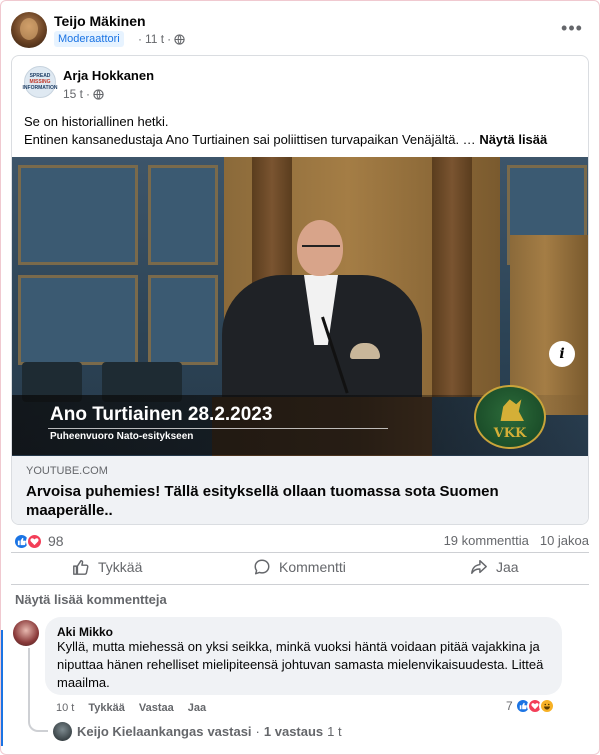  Describe the element at coordinates (509, 706) in the screenshot. I see `comment-reaction-count: 7` at that location.